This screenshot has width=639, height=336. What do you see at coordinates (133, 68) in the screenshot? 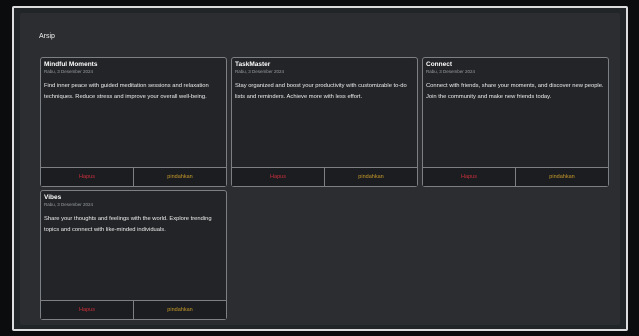
I see `card-header: Mindful Moments Rabu, 3 Desember 2024` at bounding box center [133, 68].